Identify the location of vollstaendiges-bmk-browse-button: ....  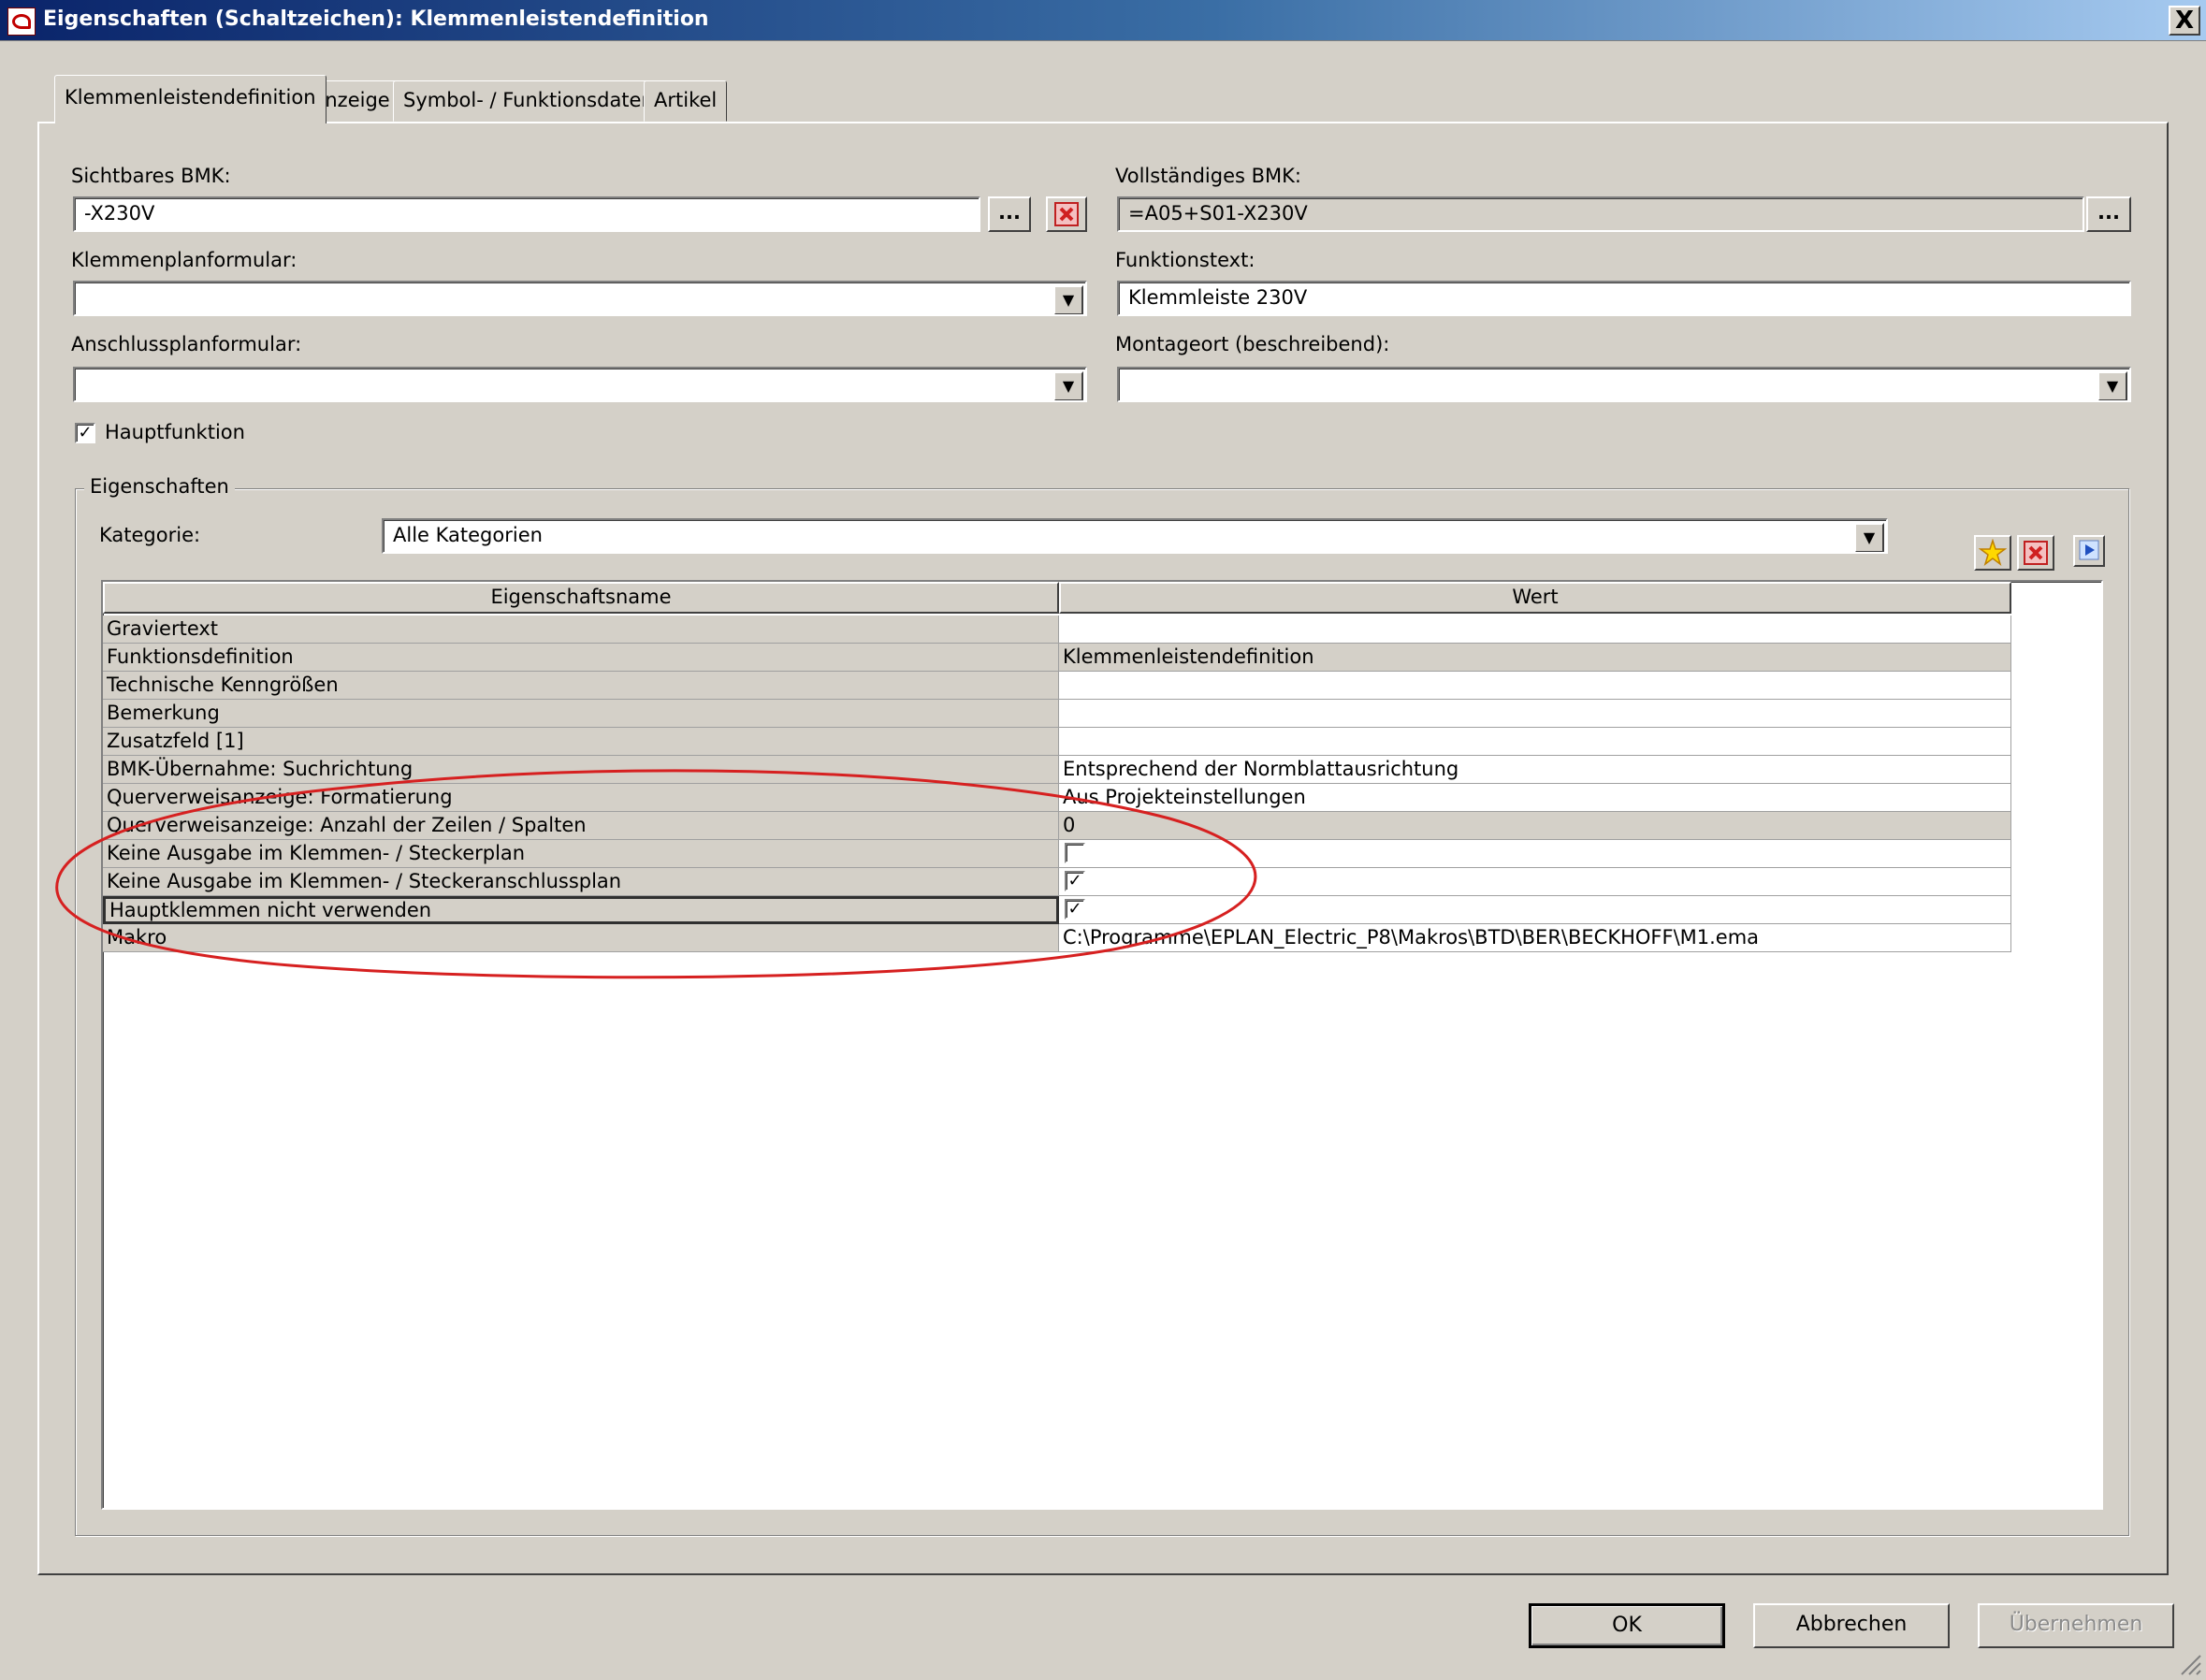
(2108, 214).